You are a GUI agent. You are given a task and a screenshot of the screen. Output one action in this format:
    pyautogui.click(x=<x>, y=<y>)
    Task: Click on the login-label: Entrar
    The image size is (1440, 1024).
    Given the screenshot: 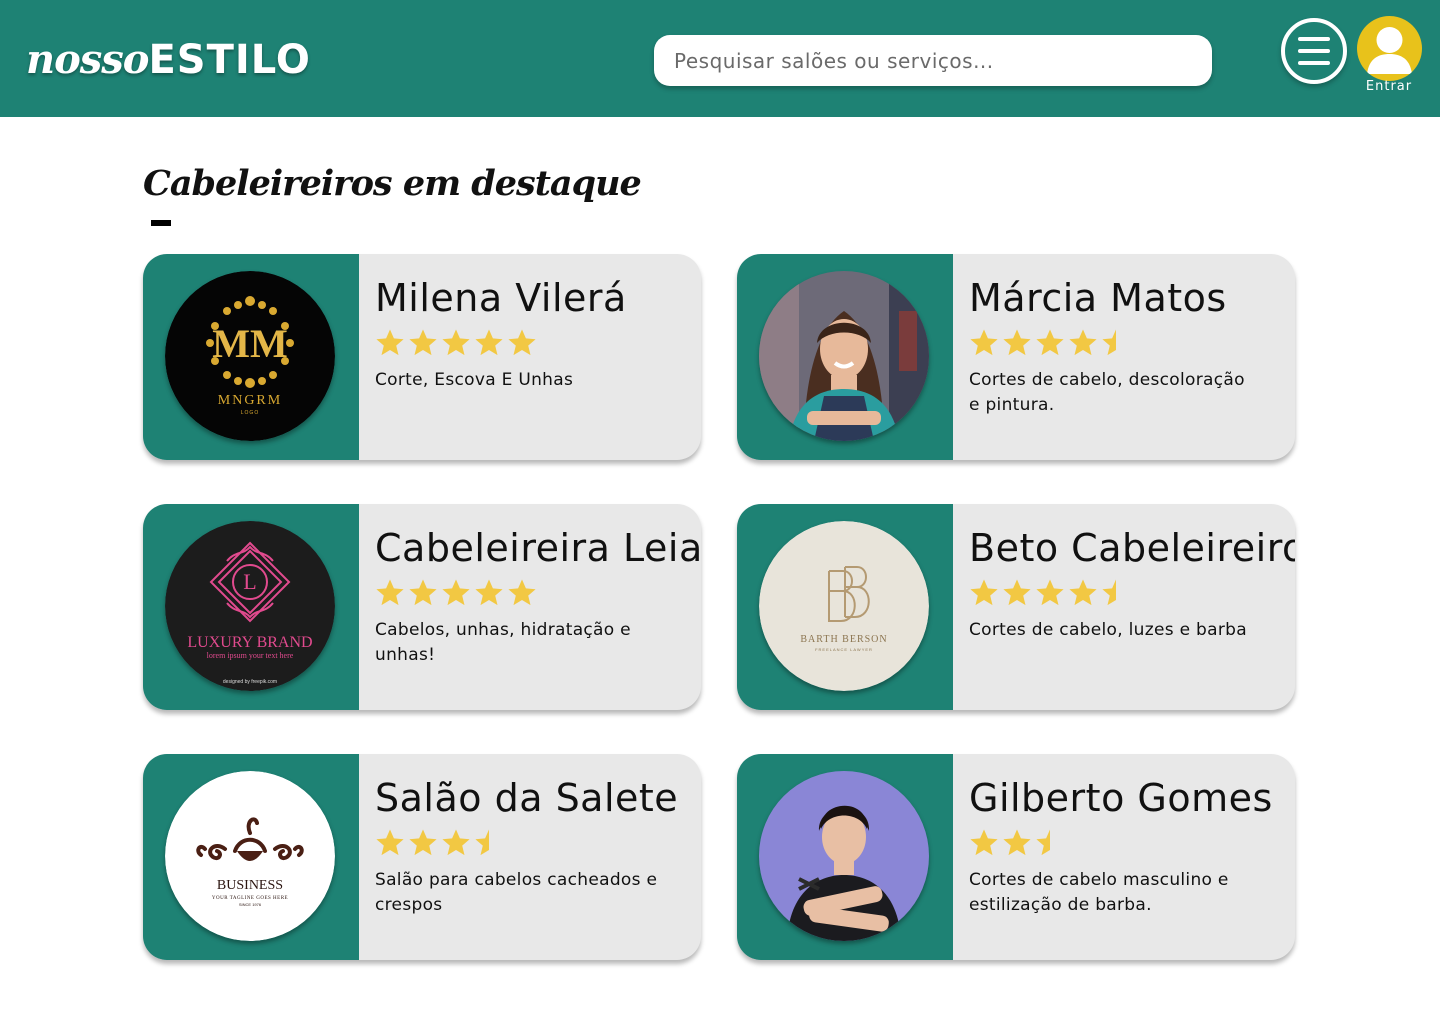 What is the action you would take?
    pyautogui.click(x=1389, y=86)
    